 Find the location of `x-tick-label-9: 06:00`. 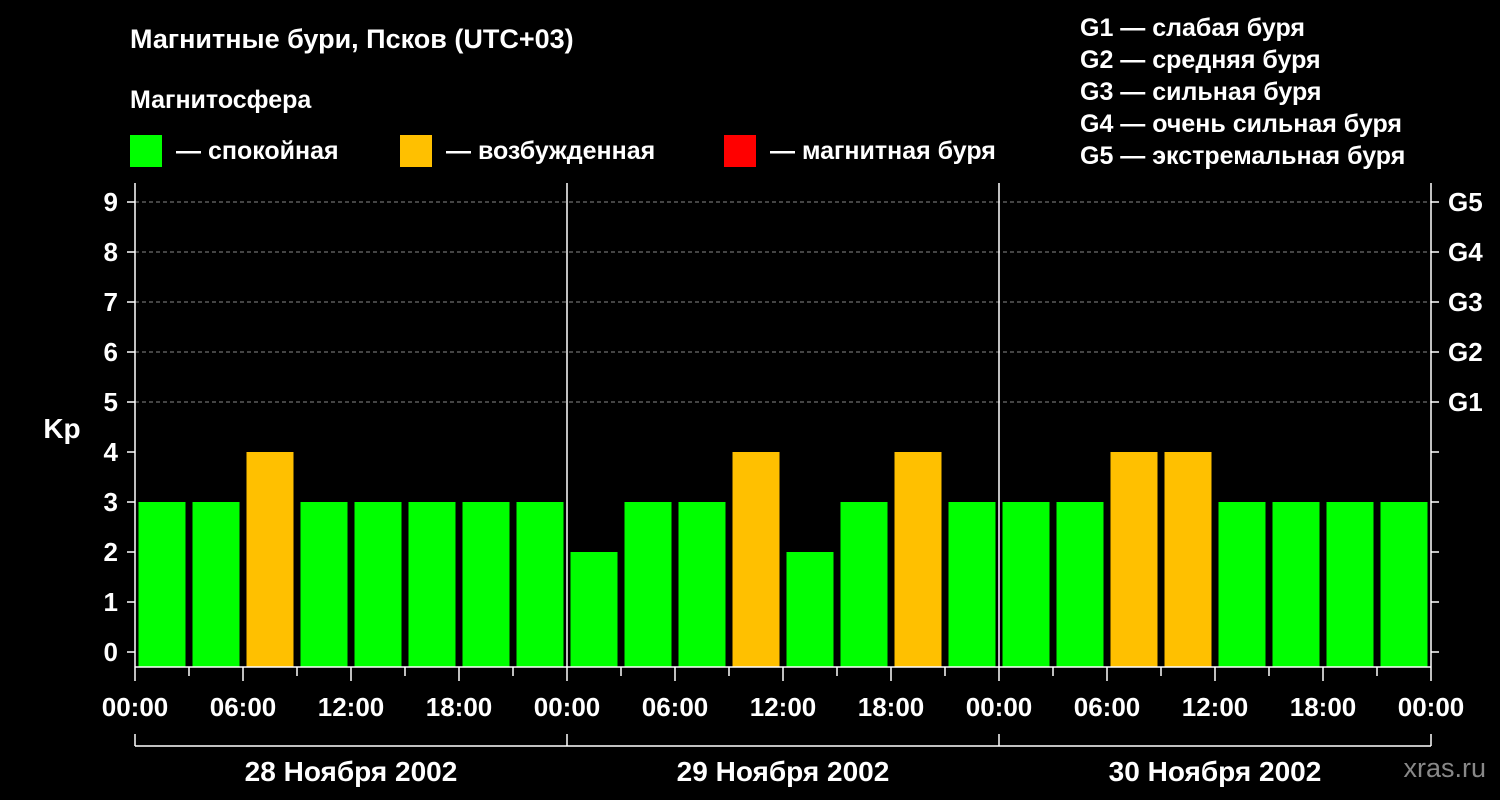

x-tick-label-9: 06:00 is located at coordinates (1107, 707).